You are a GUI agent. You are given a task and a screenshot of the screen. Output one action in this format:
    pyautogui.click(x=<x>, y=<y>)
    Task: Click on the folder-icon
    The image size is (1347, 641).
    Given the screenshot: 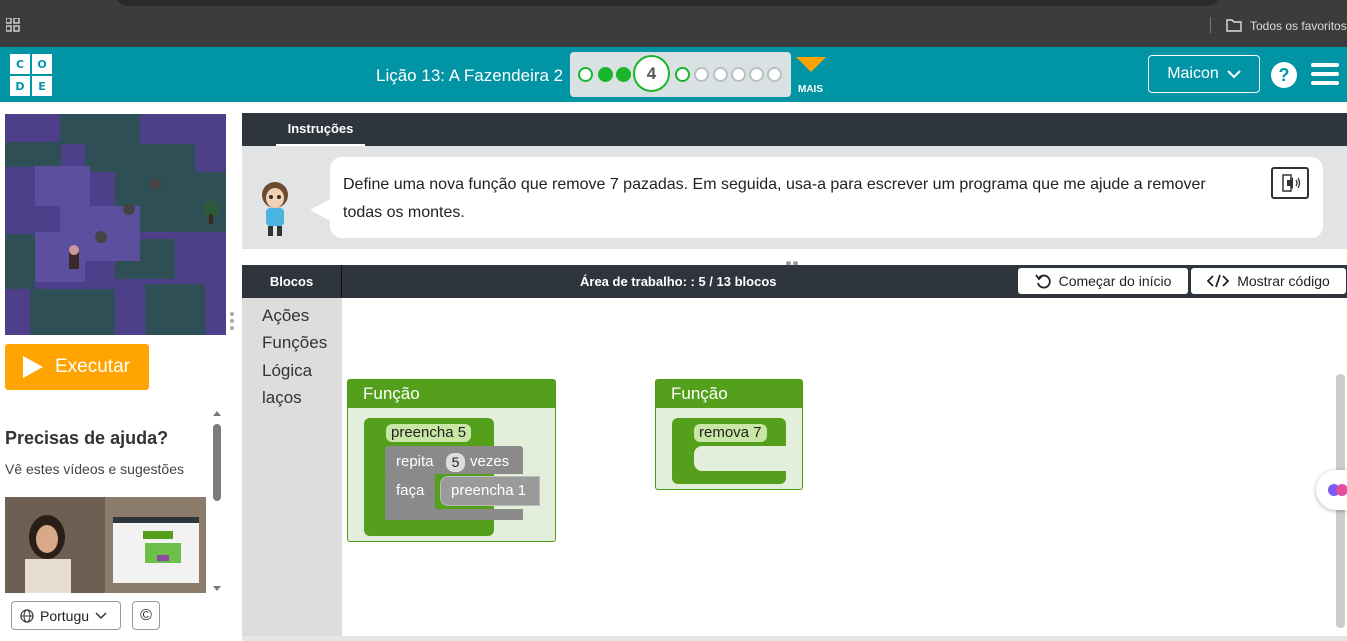 What is the action you would take?
    pyautogui.click(x=1234, y=25)
    